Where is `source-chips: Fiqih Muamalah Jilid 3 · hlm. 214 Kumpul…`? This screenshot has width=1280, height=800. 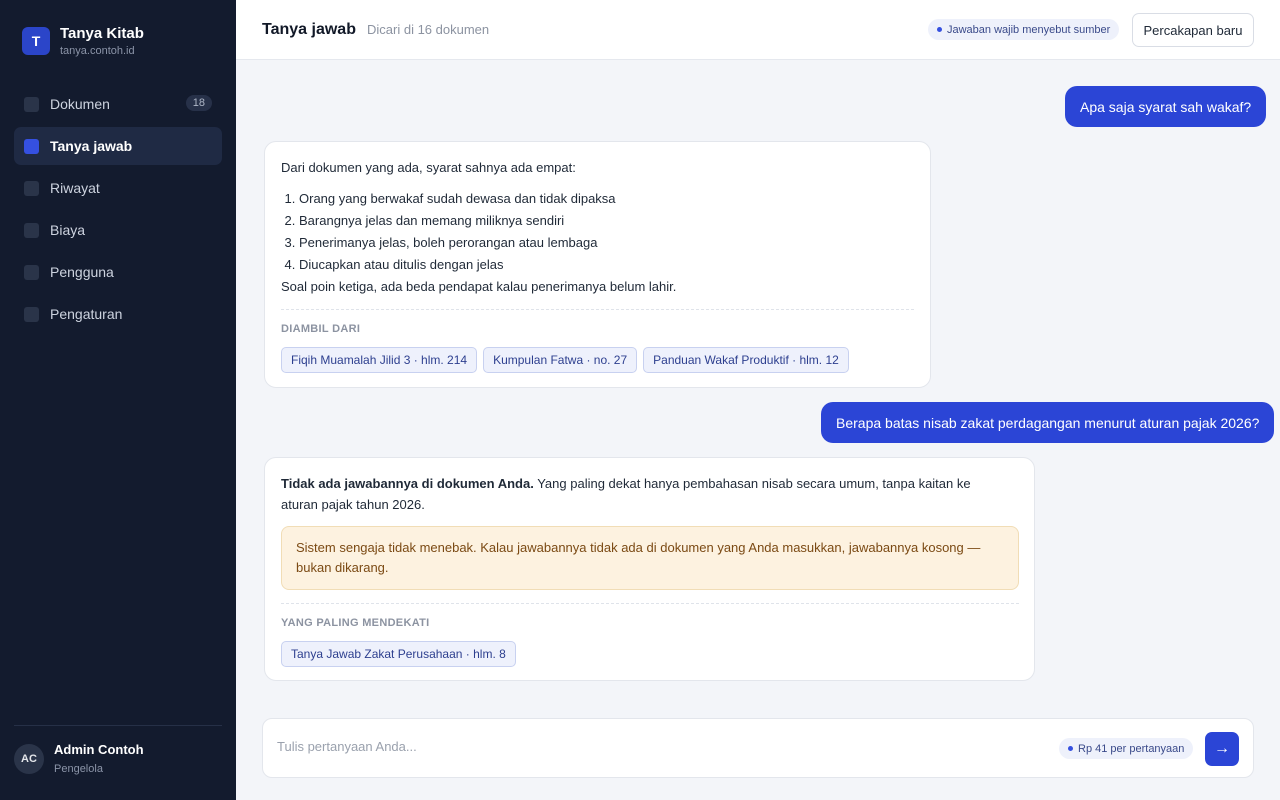 source-chips: Fiqih Muamalah Jilid 3 · hlm. 214 Kumpul… is located at coordinates (568, 360).